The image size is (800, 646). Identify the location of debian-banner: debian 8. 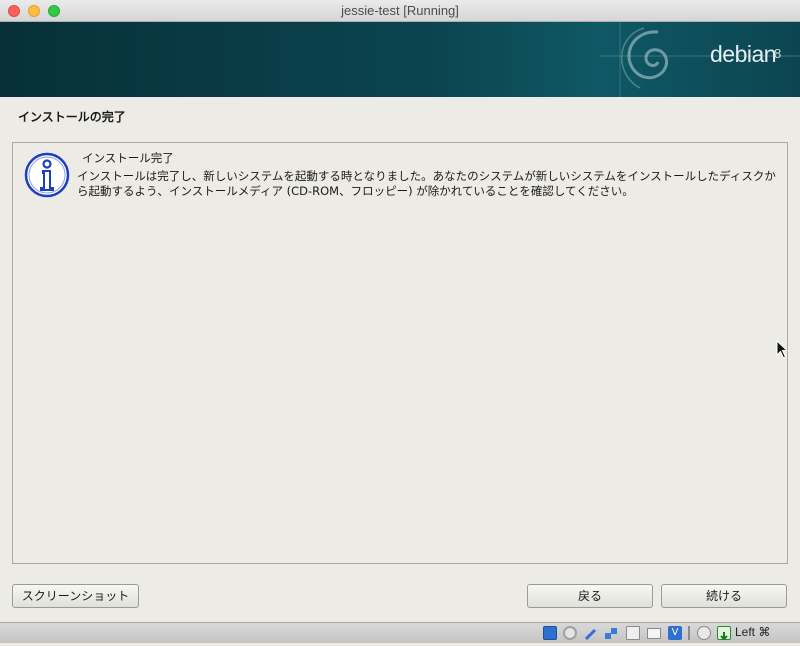
(400, 59).